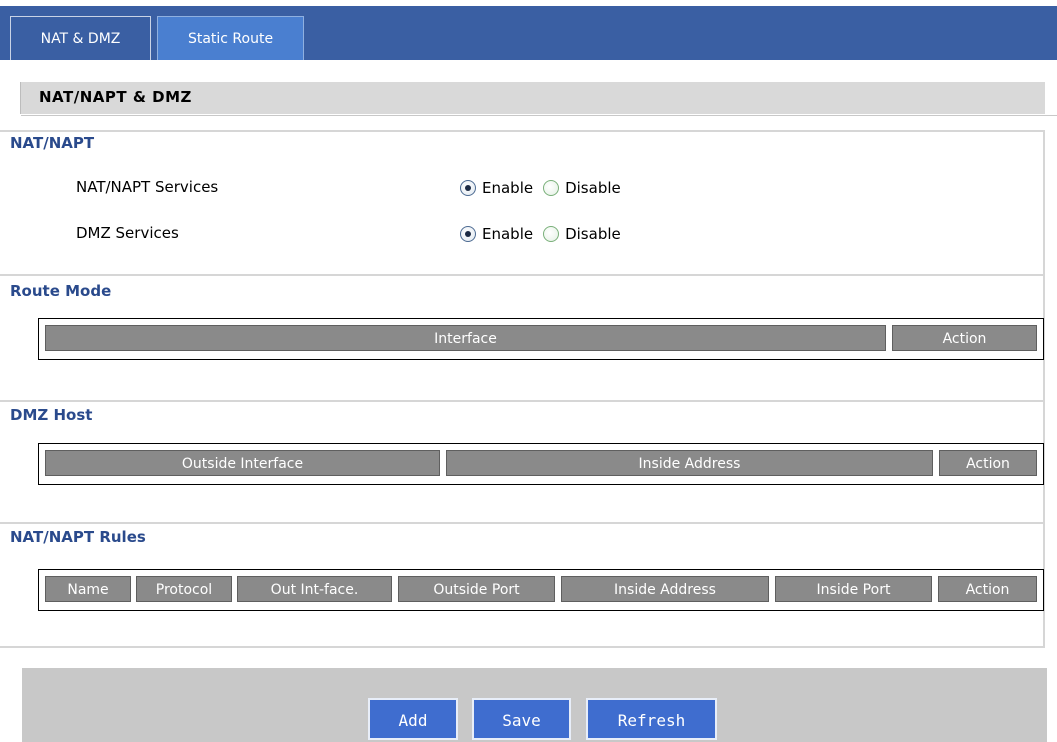 The width and height of the screenshot is (1057, 742). Describe the element at coordinates (528, 30) in the screenshot. I see `top-navigation: NAT & DMZ Static Route` at that location.